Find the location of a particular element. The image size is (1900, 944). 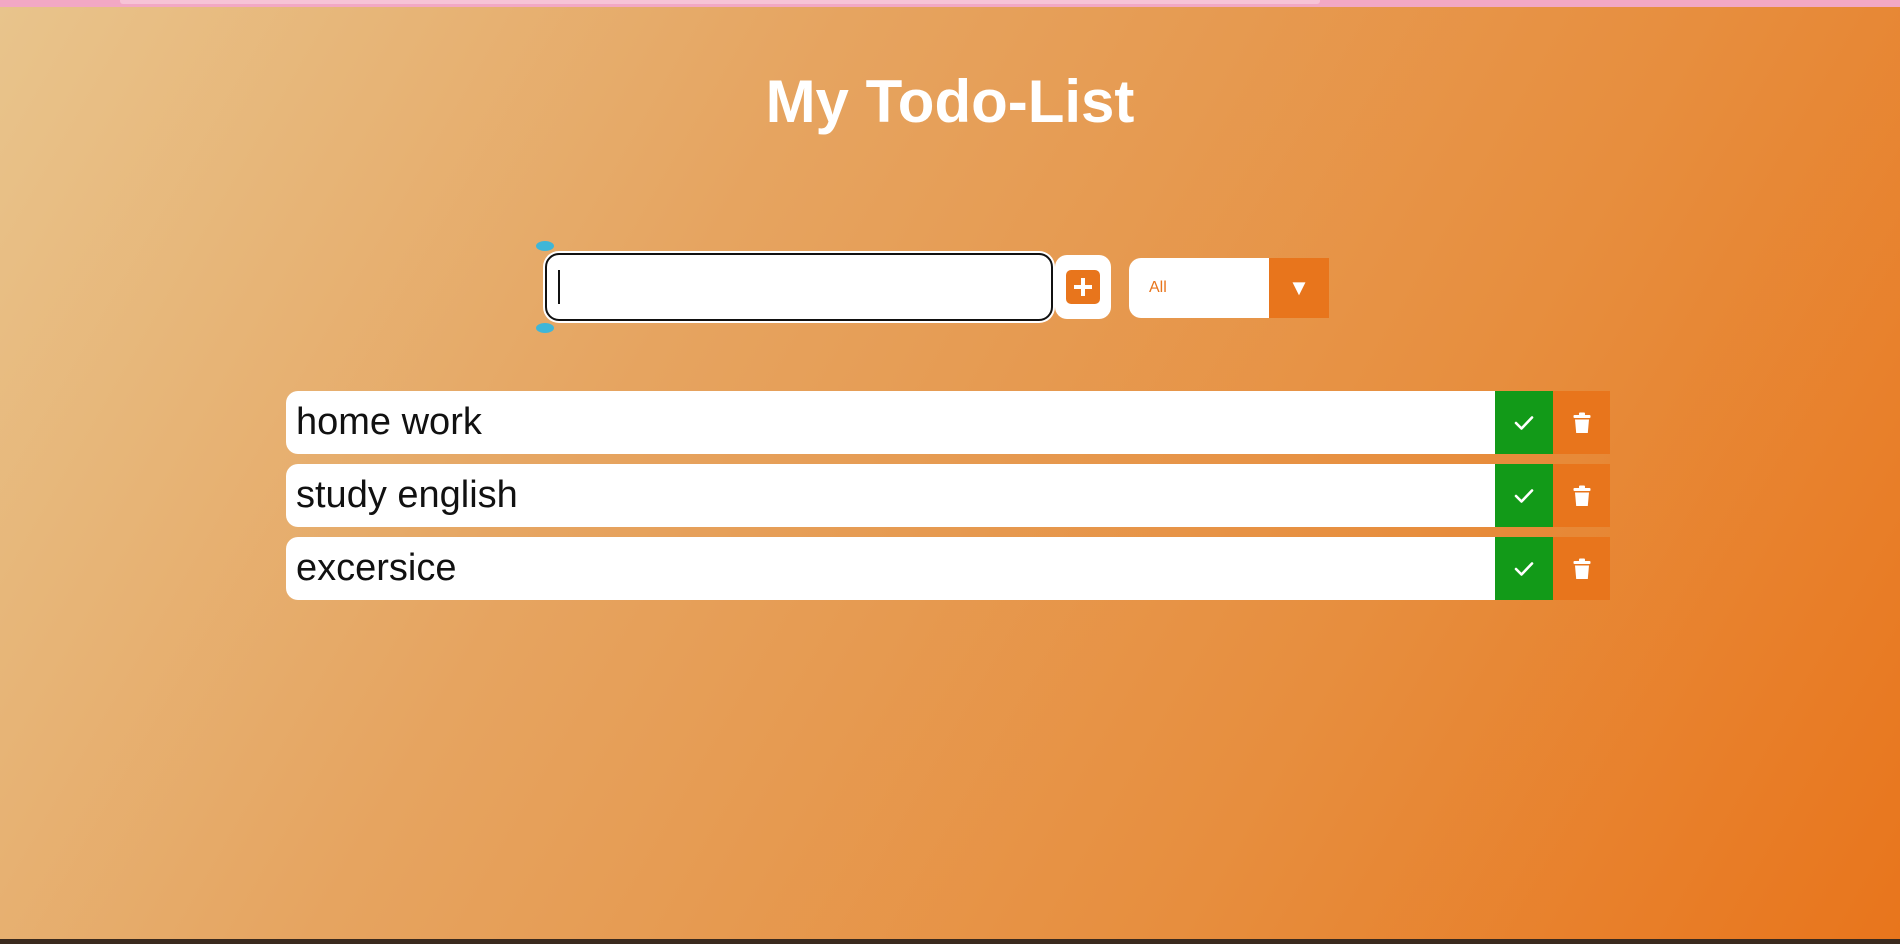

filter-selected-value: All is located at coordinates (1158, 287).